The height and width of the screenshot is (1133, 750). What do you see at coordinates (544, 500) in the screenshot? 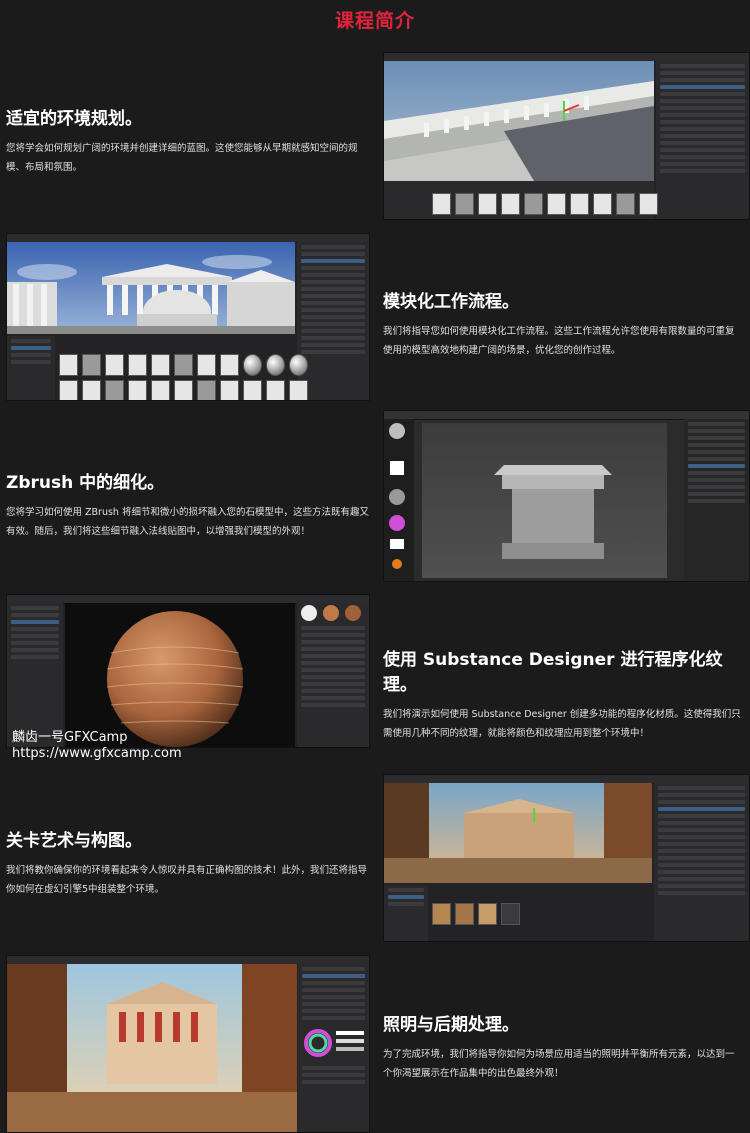
I see `zbrush-canvas` at bounding box center [544, 500].